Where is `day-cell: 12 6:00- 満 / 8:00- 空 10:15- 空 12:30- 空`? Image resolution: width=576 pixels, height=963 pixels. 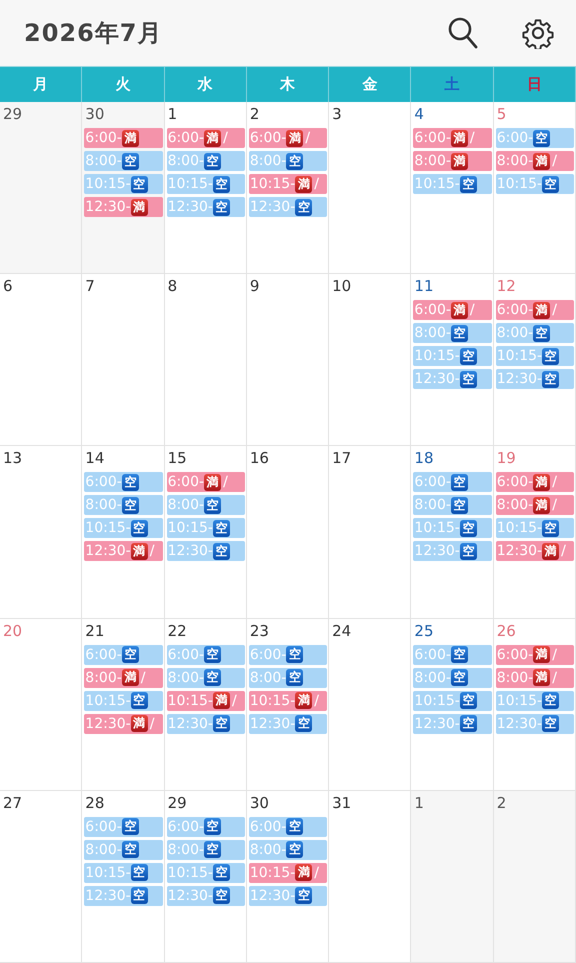 day-cell: 12 6:00- 満 / 8:00- 空 10:15- 空 12:30- 空 is located at coordinates (535, 360).